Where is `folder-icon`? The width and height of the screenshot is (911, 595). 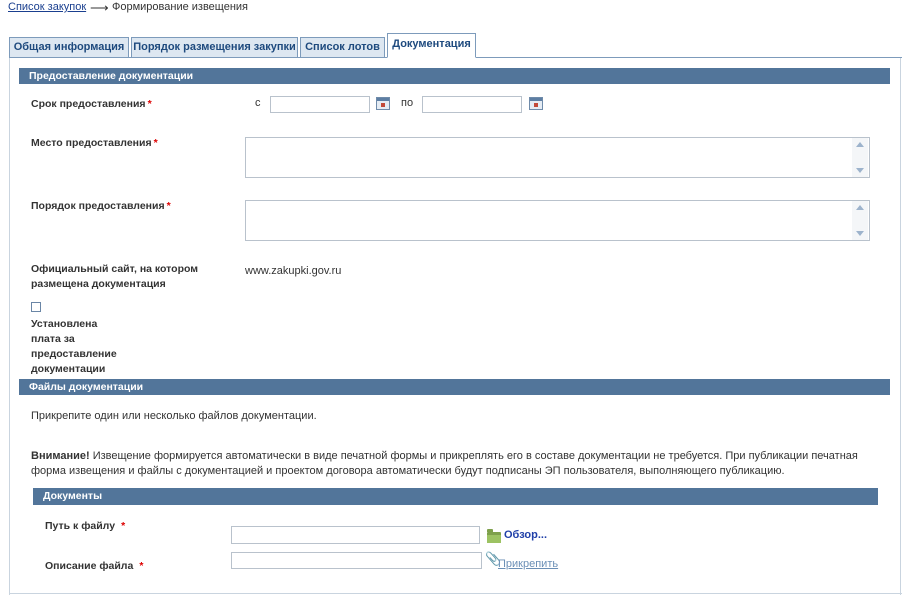 folder-icon is located at coordinates (494, 536).